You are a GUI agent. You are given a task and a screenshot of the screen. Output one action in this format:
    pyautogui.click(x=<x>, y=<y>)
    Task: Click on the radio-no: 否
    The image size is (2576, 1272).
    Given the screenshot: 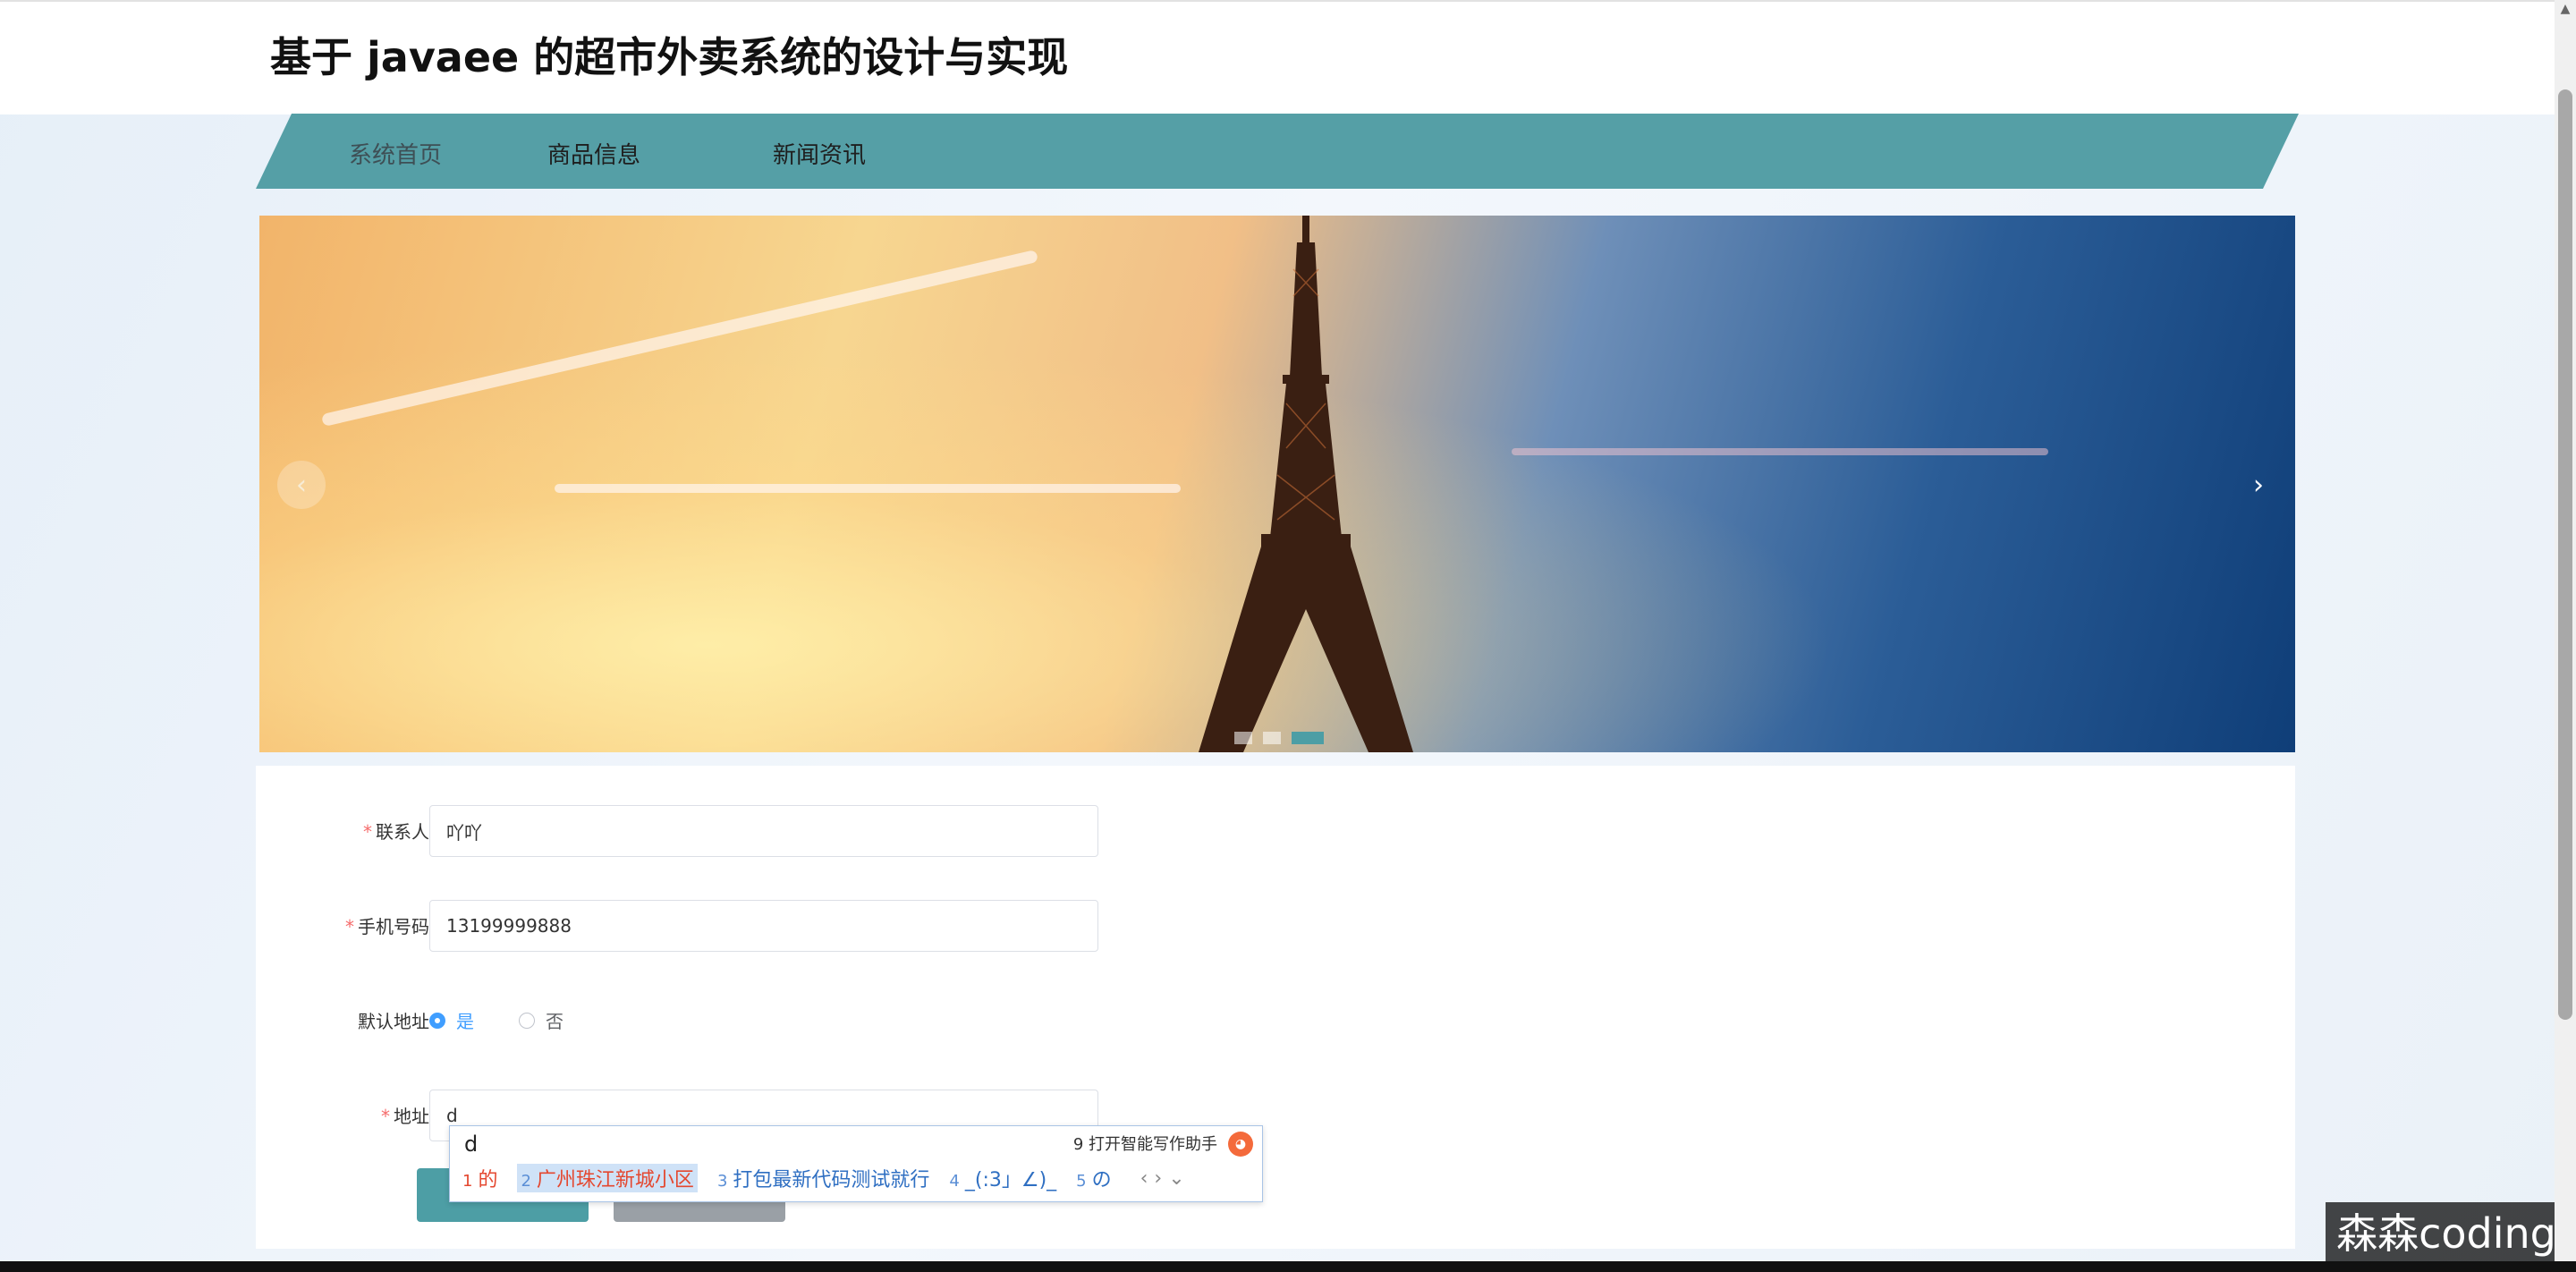 What is the action you would take?
    pyautogui.click(x=541, y=1020)
    